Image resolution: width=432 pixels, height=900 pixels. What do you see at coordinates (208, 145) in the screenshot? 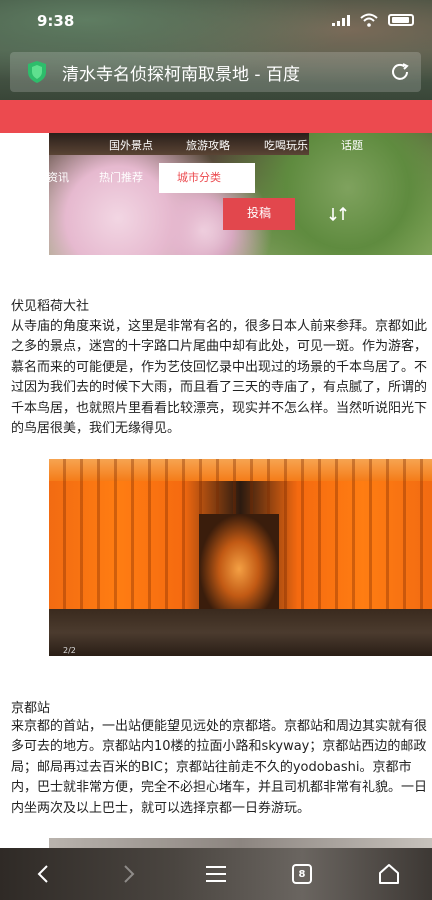
I see `nav-item-guide: 旅游攻略` at bounding box center [208, 145].